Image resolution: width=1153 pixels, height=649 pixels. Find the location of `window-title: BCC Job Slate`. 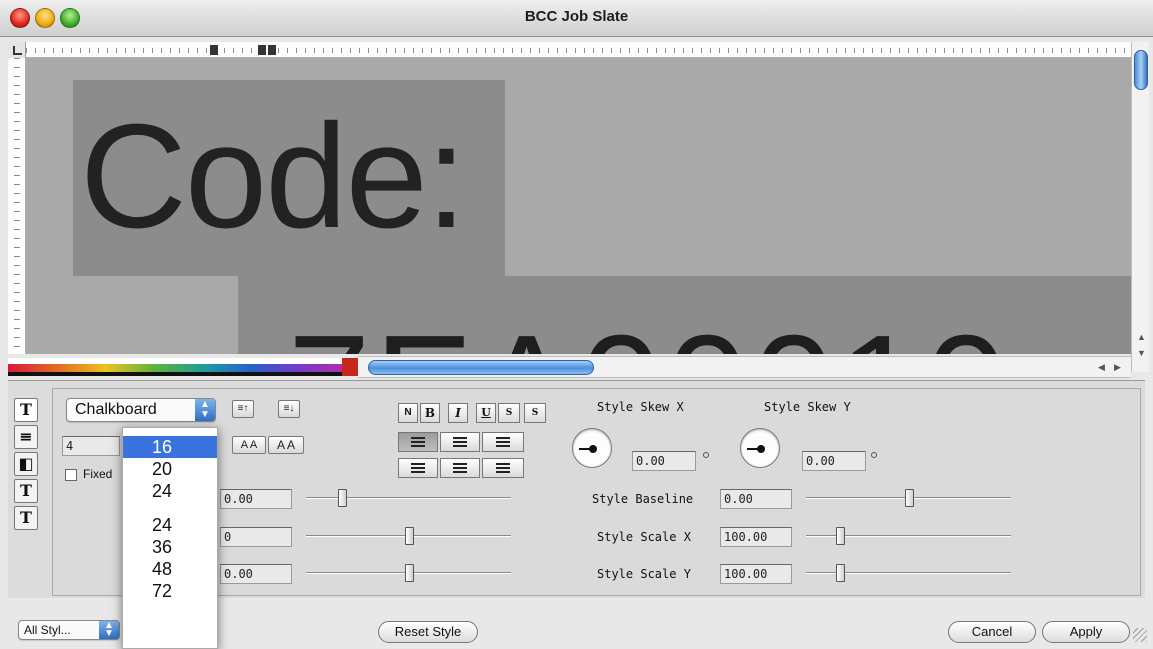

window-title: BCC Job Slate is located at coordinates (576, 16).